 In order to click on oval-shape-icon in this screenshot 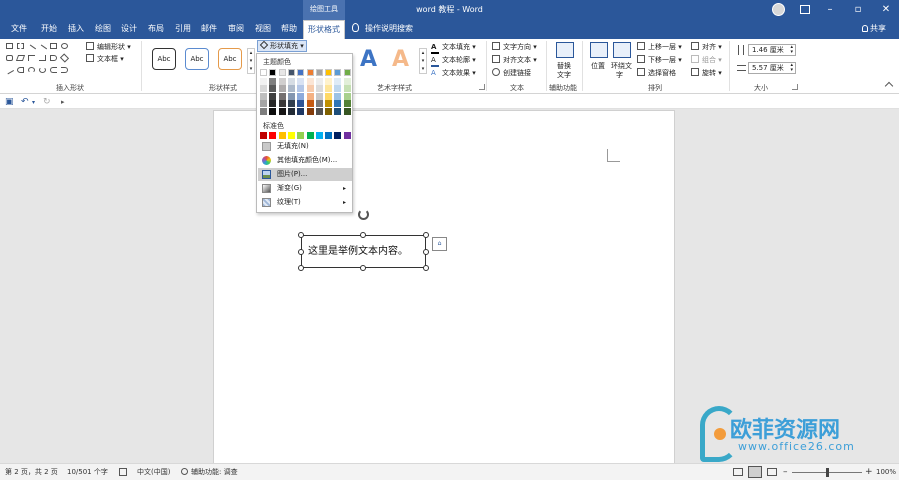, I will do `click(64, 46)`.